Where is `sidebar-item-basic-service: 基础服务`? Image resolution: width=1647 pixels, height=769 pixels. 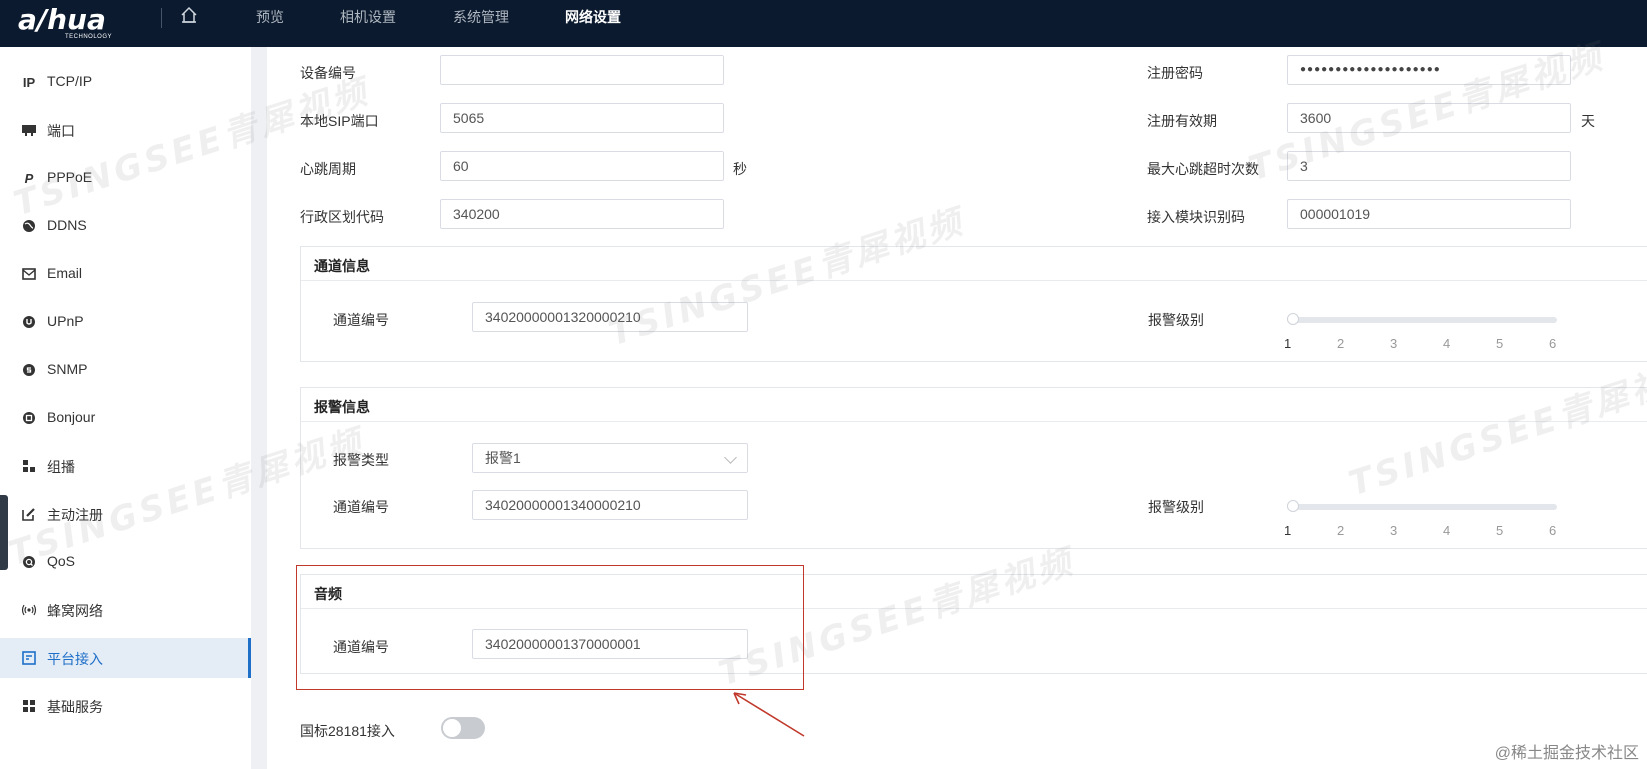
sidebar-item-basic-service: 基础服务 is located at coordinates (125, 706).